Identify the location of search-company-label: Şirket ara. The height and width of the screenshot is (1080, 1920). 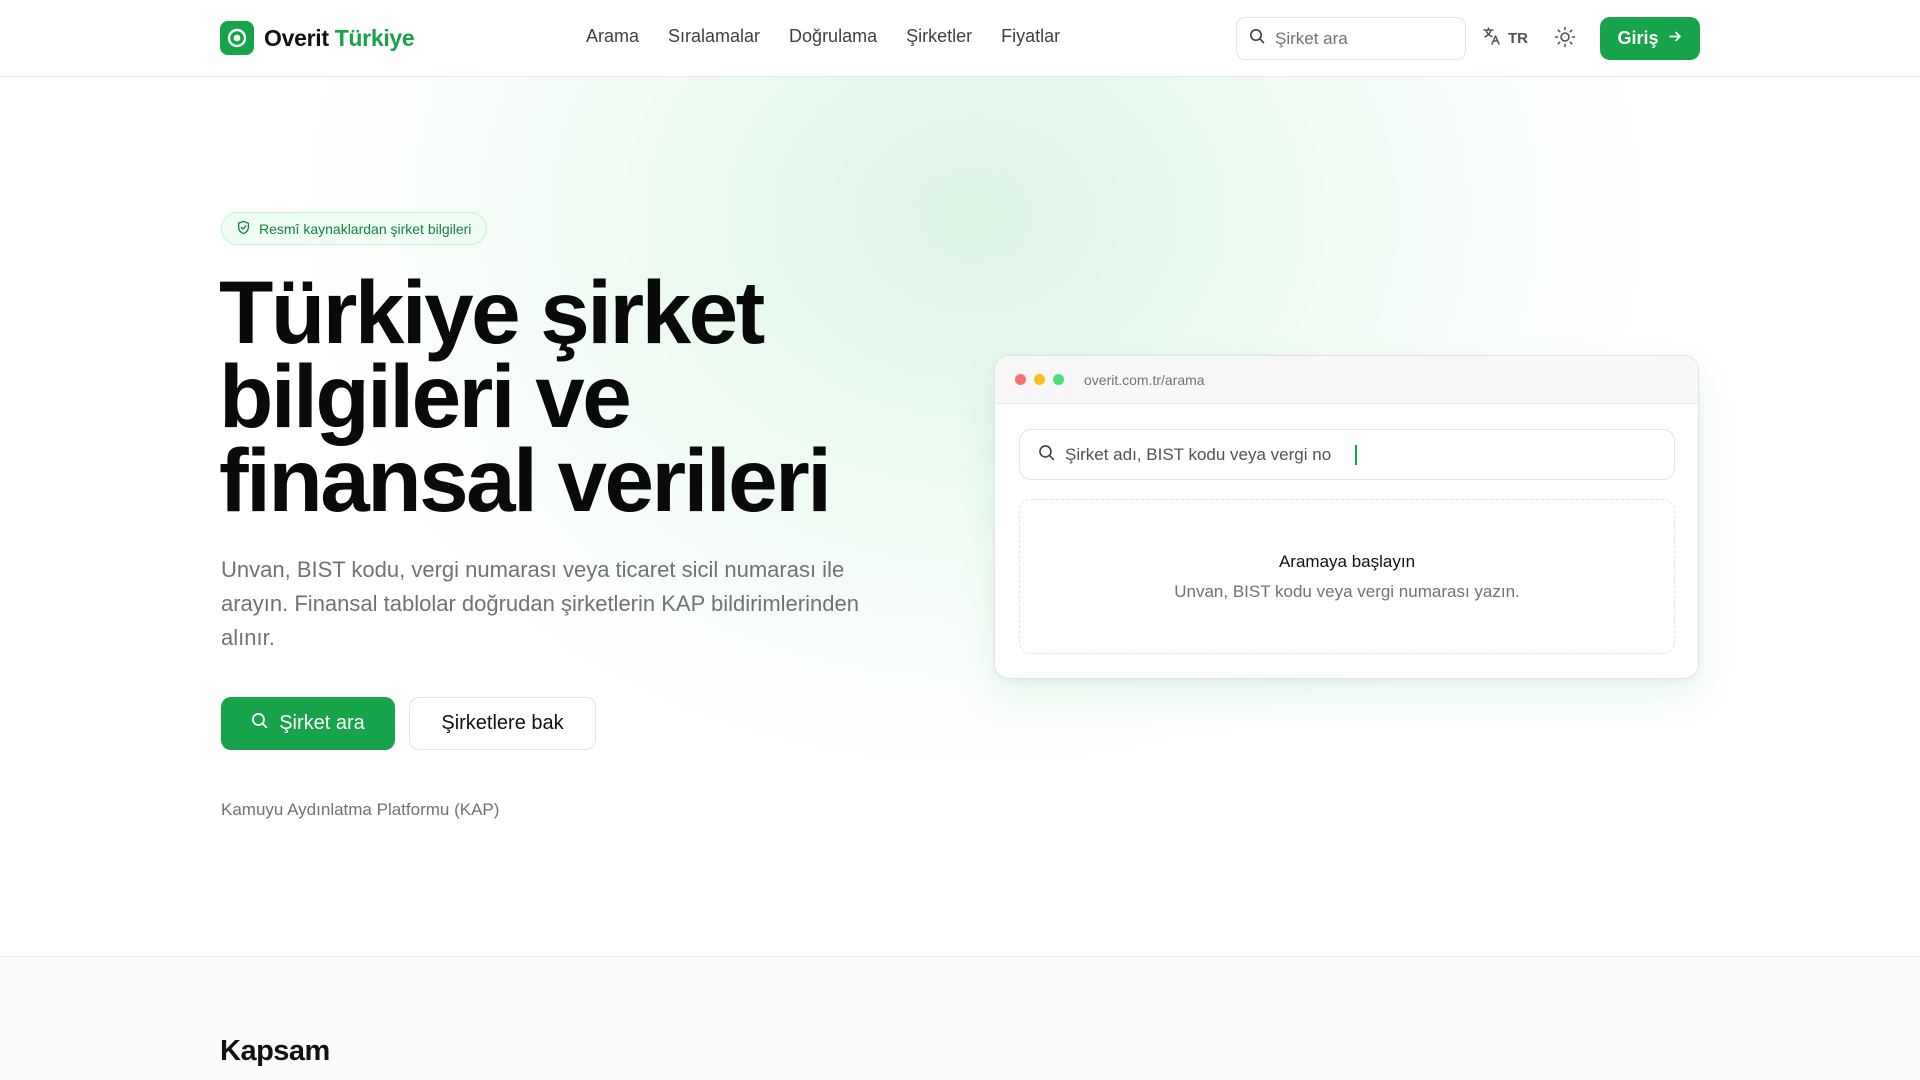
(322, 723).